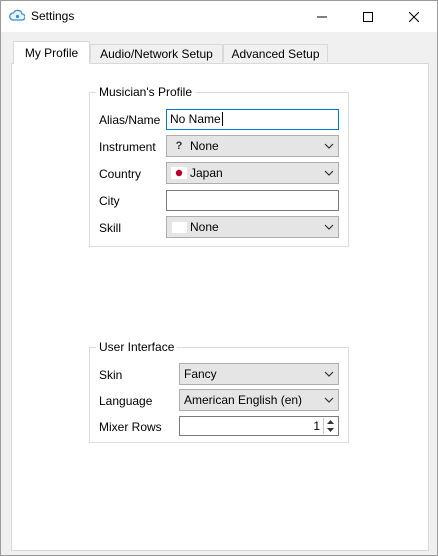 The width and height of the screenshot is (438, 556). What do you see at coordinates (179, 173) in the screenshot?
I see `japan-flag-icon` at bounding box center [179, 173].